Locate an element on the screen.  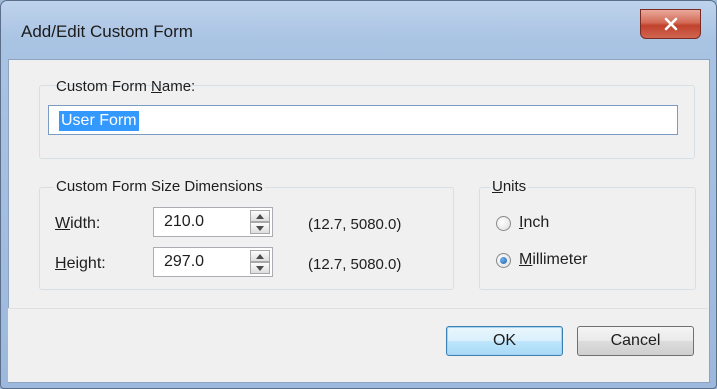
size-dimensions-legend: Custom Form Size Dimensions is located at coordinates (159, 187).